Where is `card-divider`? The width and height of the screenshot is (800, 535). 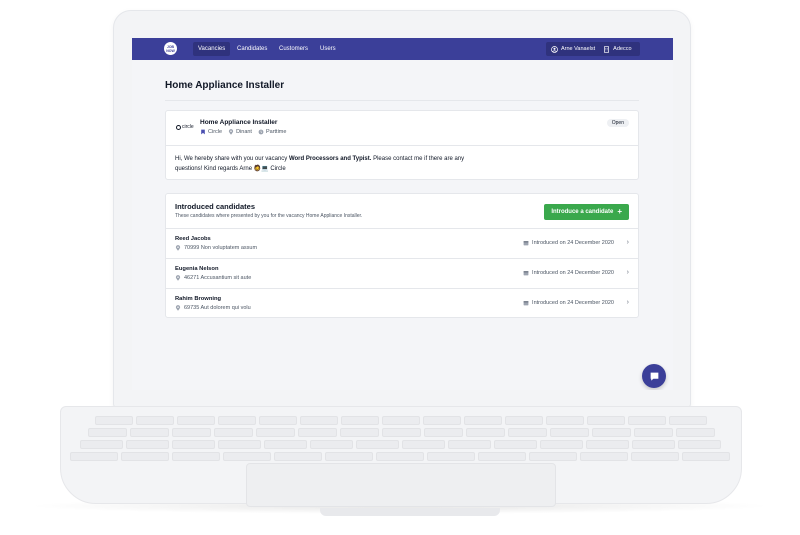 card-divider is located at coordinates (402, 145).